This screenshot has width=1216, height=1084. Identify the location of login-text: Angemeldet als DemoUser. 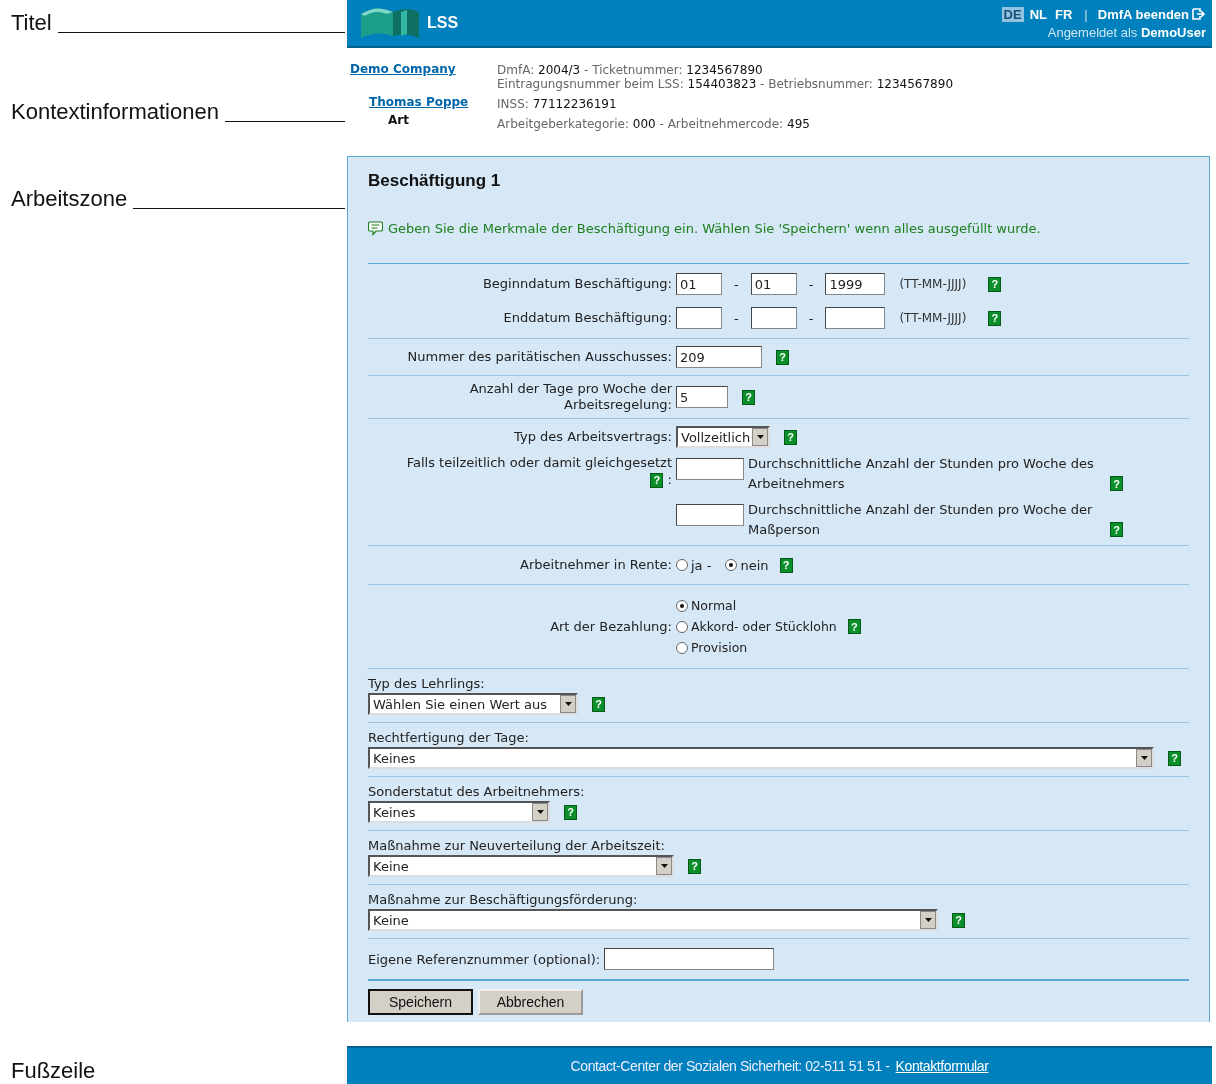
(1126, 32).